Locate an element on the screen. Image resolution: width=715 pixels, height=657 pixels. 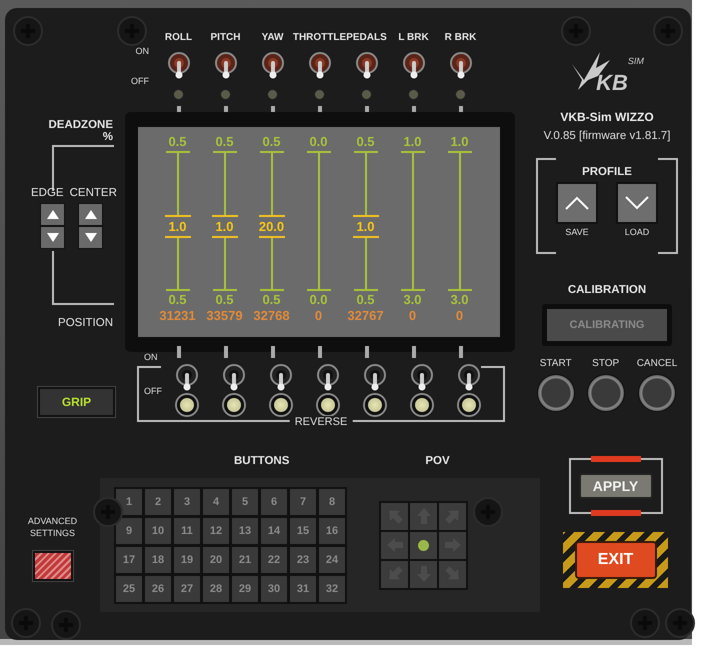
axis-label: L BRK is located at coordinates (413, 37).